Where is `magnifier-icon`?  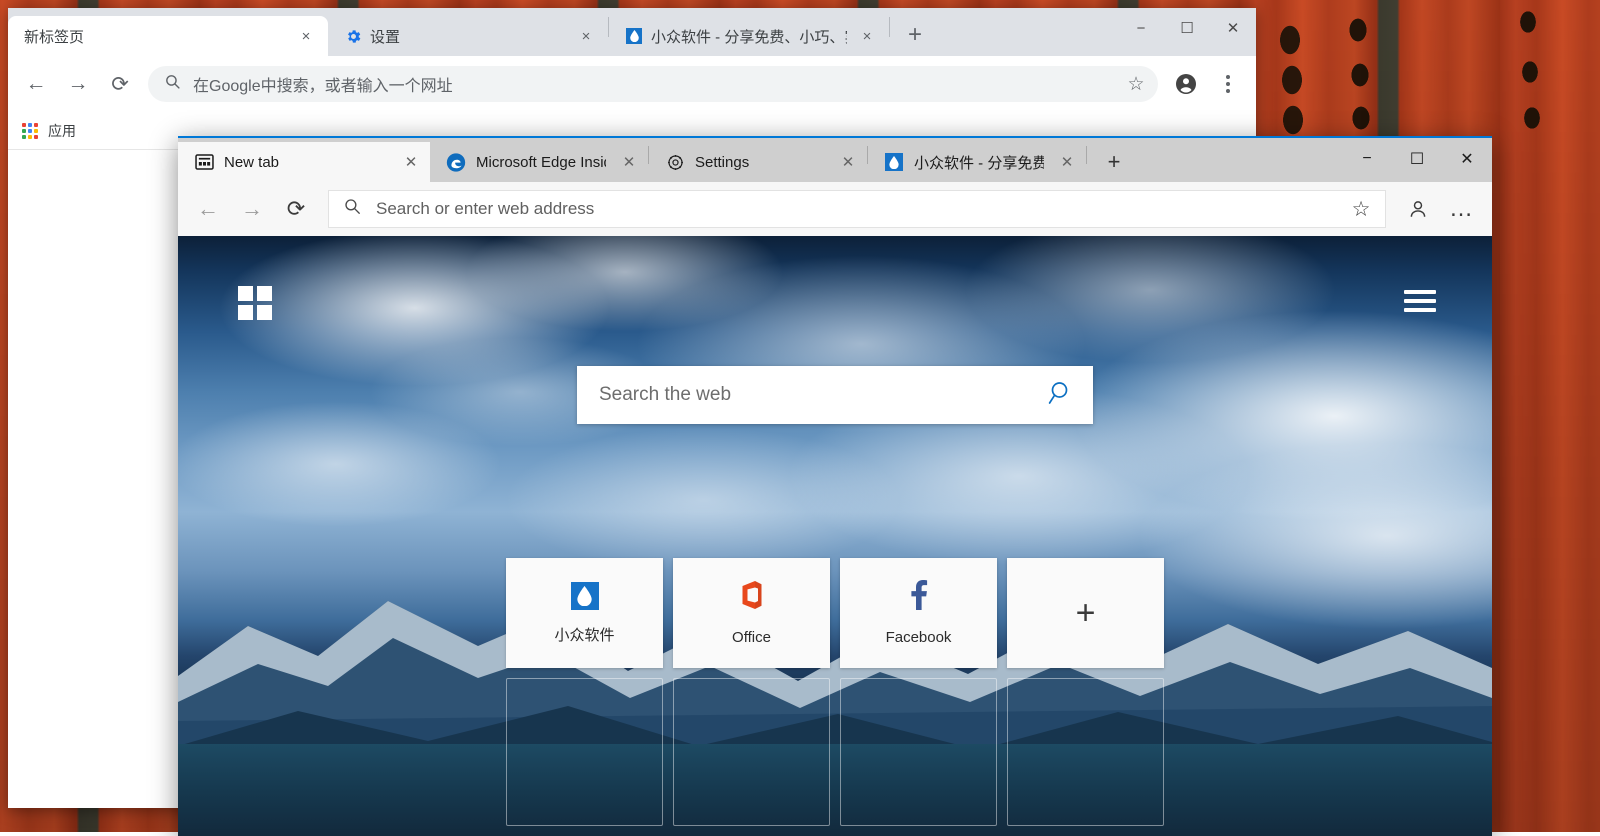
magnifier-icon is located at coordinates (1061, 395).